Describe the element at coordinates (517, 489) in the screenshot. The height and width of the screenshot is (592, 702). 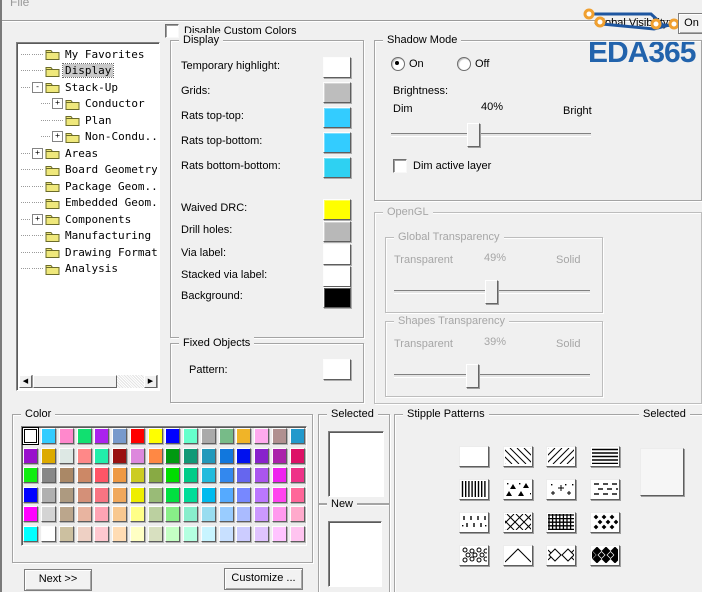
I see `stipple-pattern-triangles-button` at that location.